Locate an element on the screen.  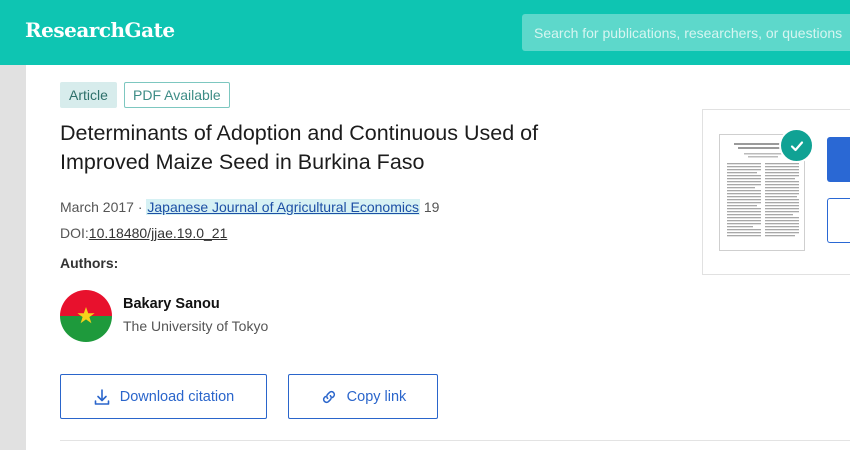
primary-action-button is located at coordinates (838, 159).